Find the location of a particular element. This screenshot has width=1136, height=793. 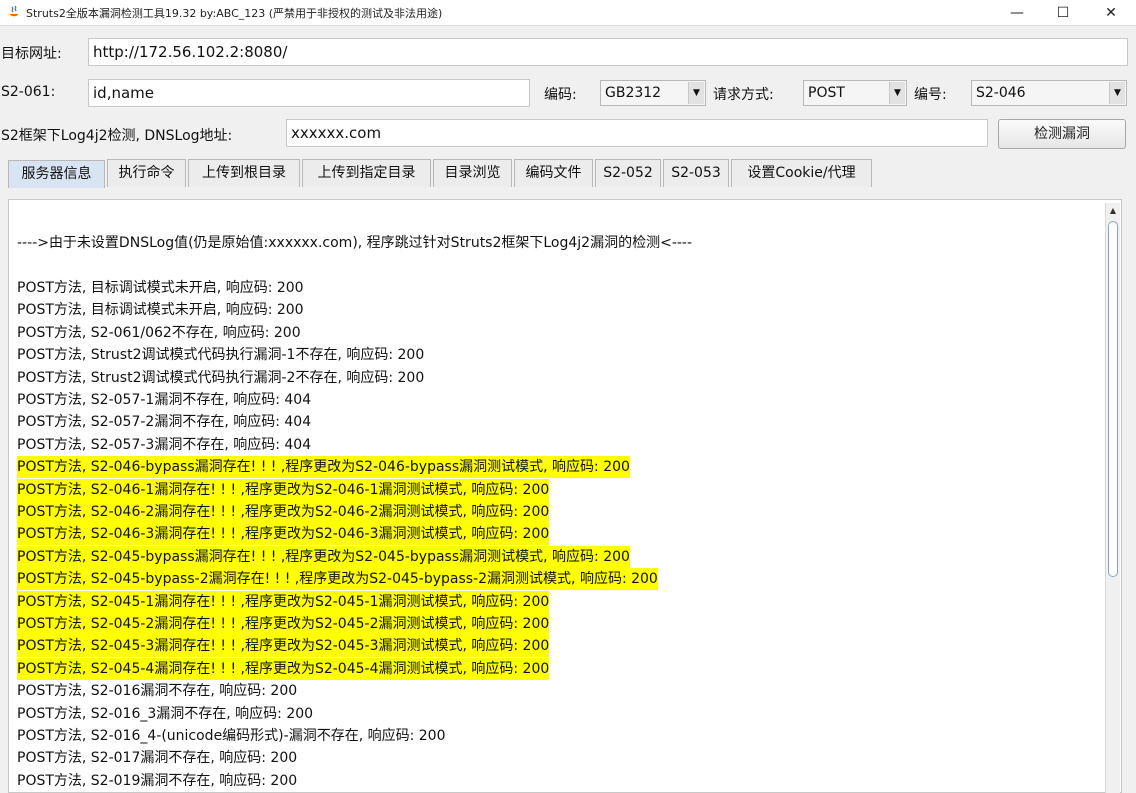

tab-cookie-proxy: 设置Cookie/代理 is located at coordinates (801, 173).